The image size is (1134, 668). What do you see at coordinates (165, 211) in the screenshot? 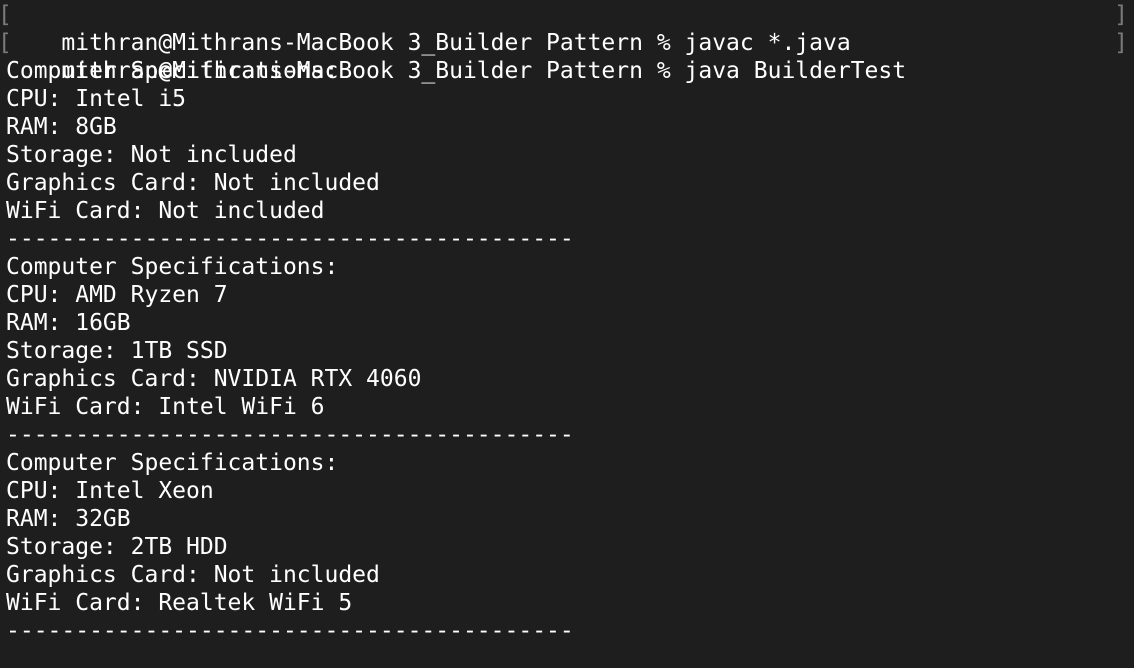
I see `output-line: WiFi Card: Not included` at bounding box center [165, 211].